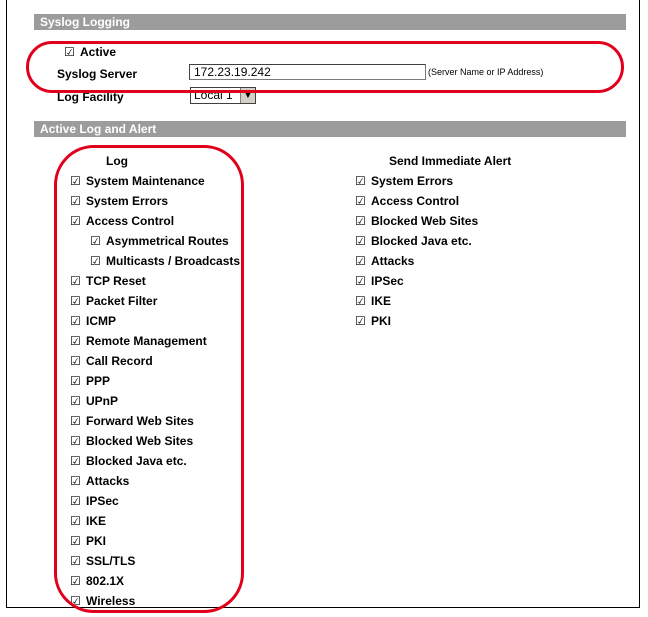 This screenshot has width=648, height=617. What do you see at coordinates (415, 201) in the screenshot?
I see `checkbox-label: Access Control` at bounding box center [415, 201].